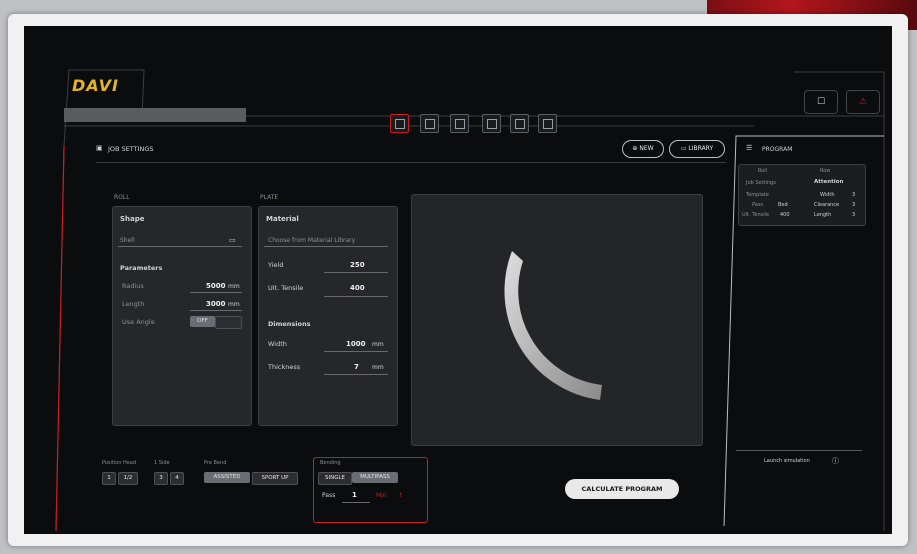 Image resolution: width=917 pixels, height=554 pixels. What do you see at coordinates (329, 495) in the screenshot?
I see `pass-label: Pass` at bounding box center [329, 495].